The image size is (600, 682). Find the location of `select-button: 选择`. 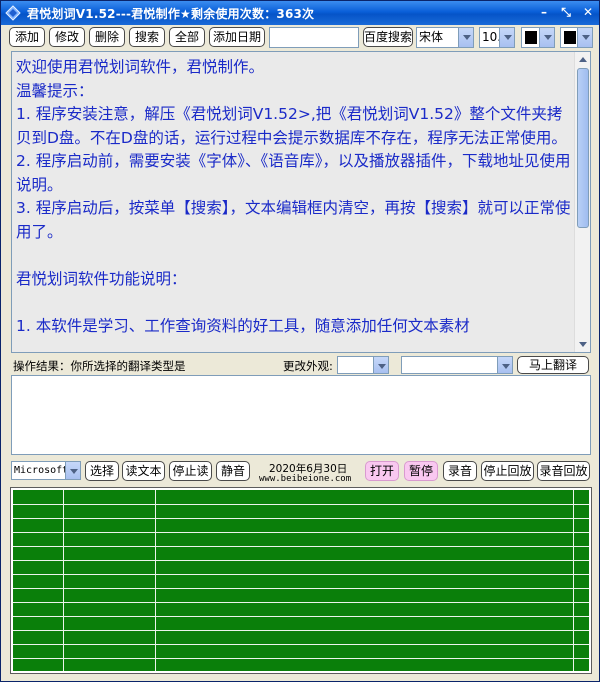

select-button: 选择 is located at coordinates (102, 471).